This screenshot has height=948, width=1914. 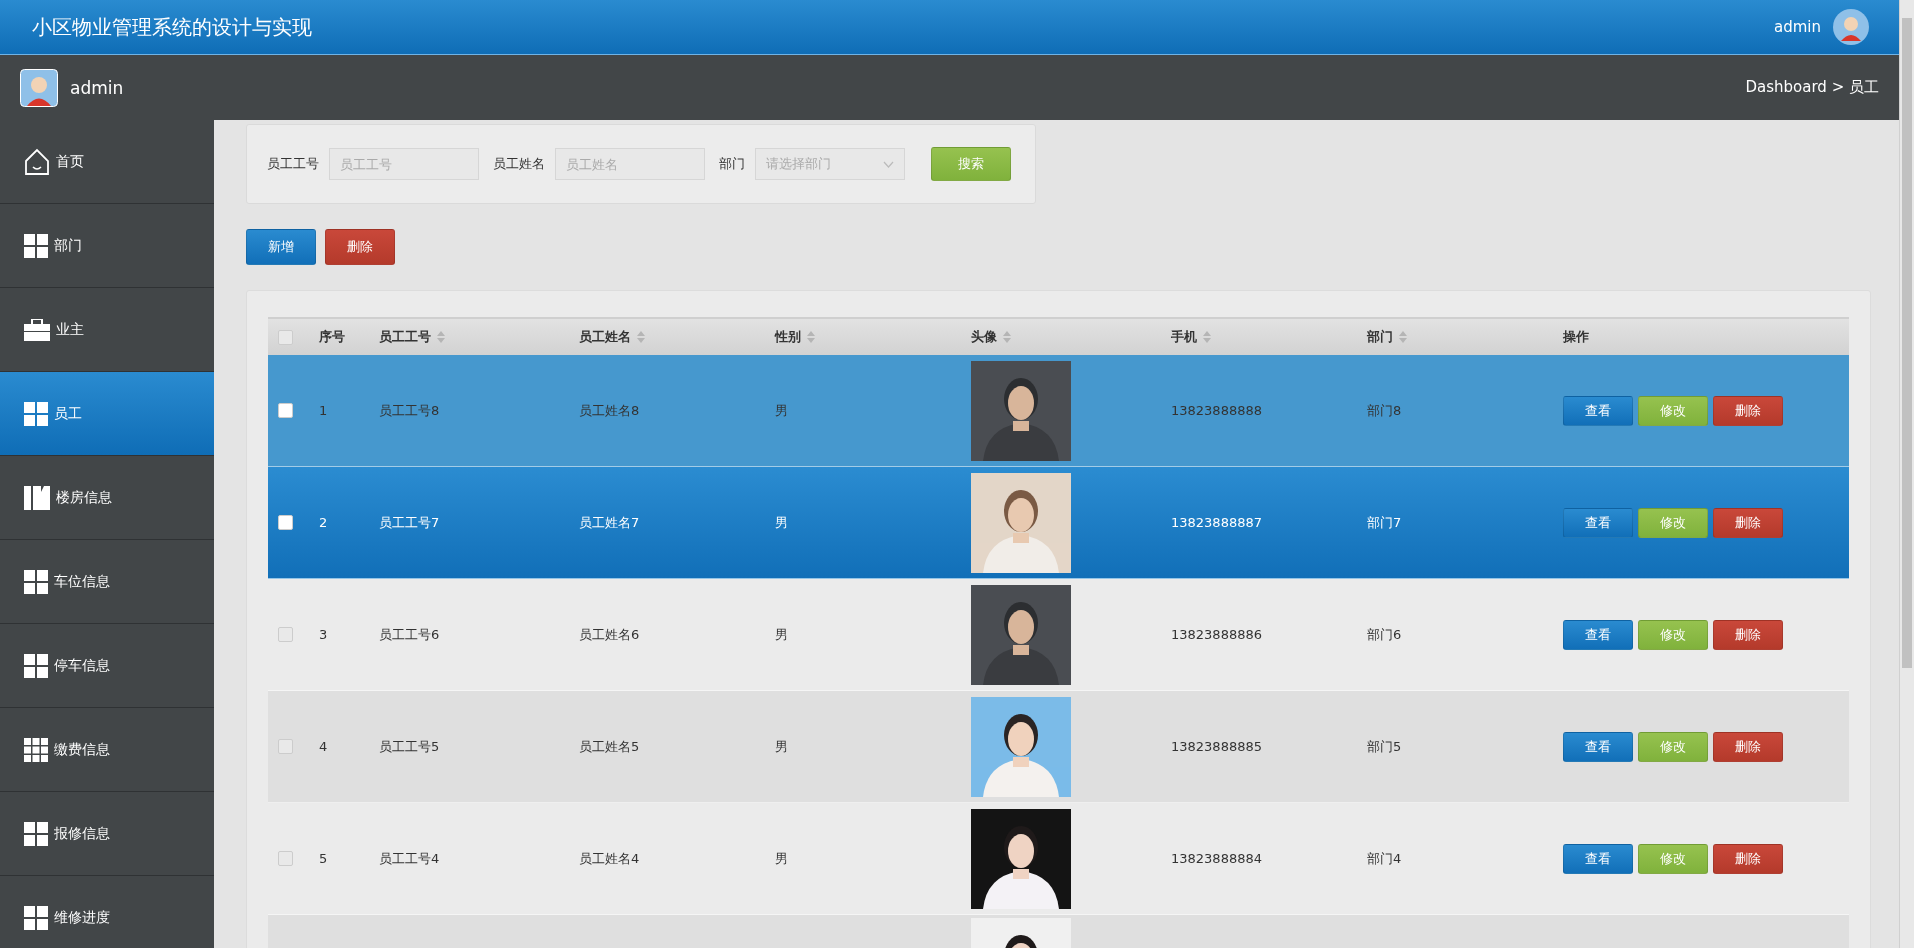 I want to click on table-cell-text: 13823888884, so click(x=1216, y=858).